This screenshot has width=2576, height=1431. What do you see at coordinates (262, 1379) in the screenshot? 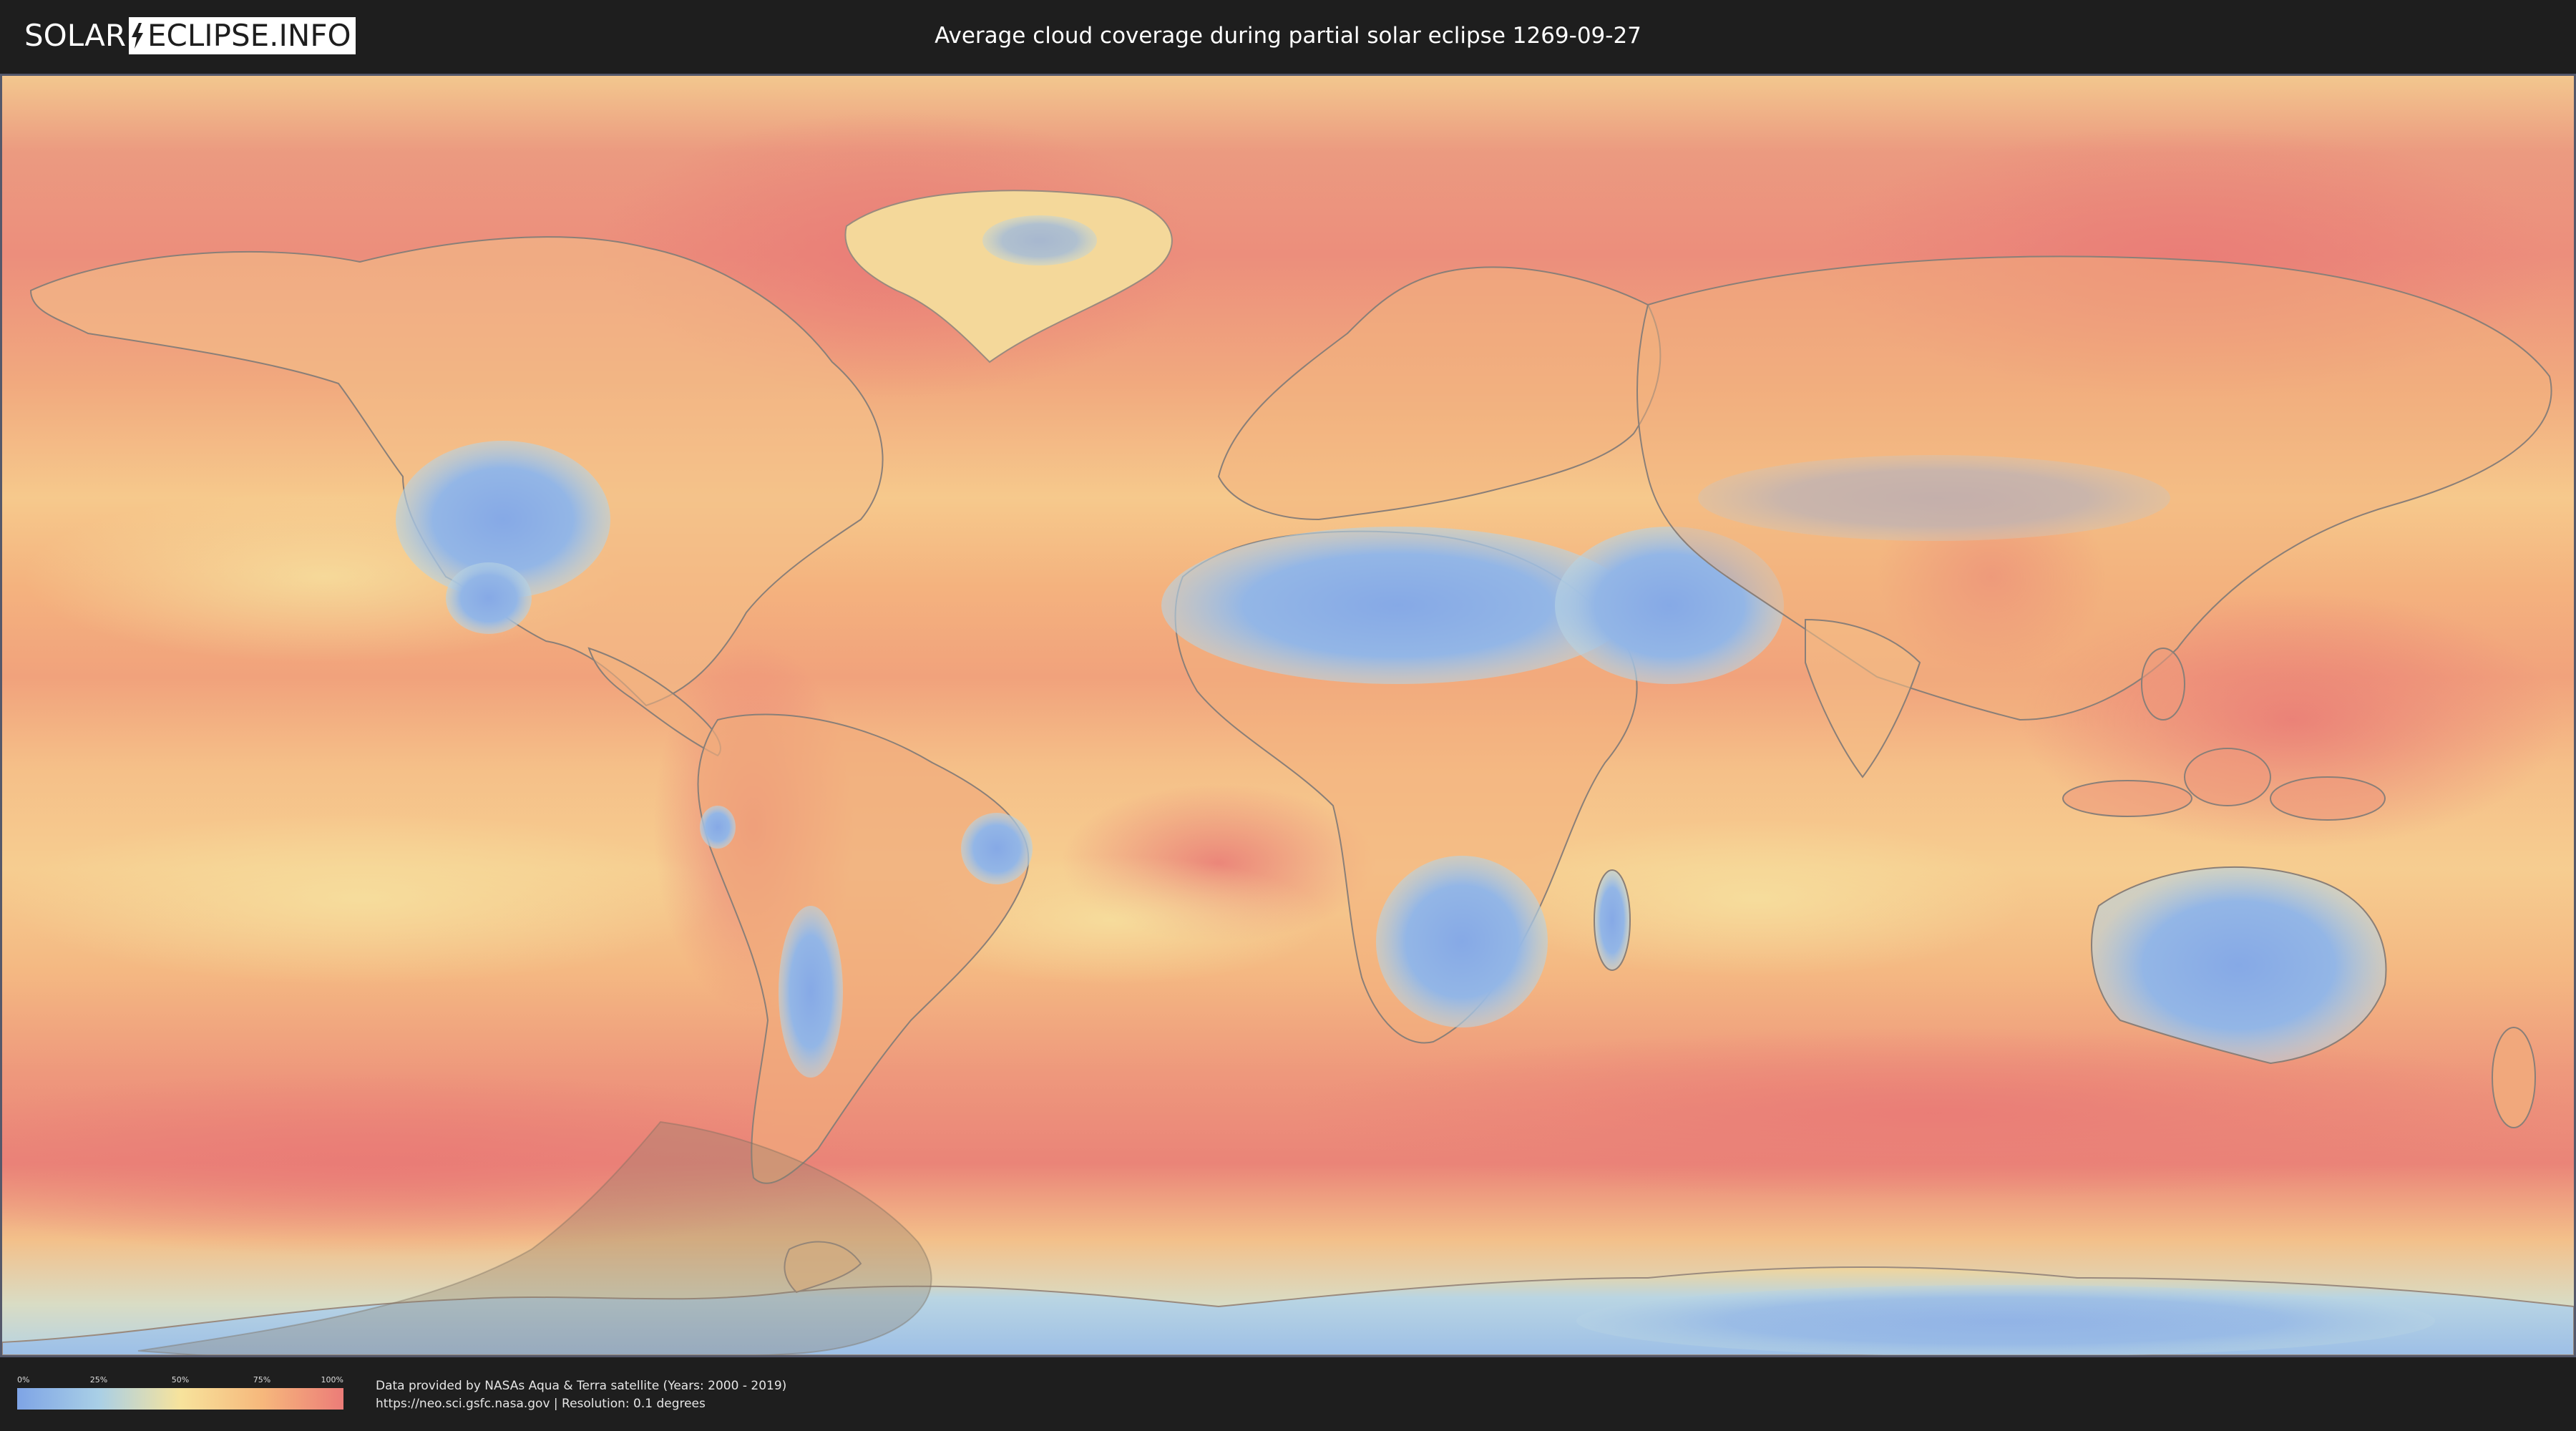
I see `legend-tick-75: 75%` at bounding box center [262, 1379].